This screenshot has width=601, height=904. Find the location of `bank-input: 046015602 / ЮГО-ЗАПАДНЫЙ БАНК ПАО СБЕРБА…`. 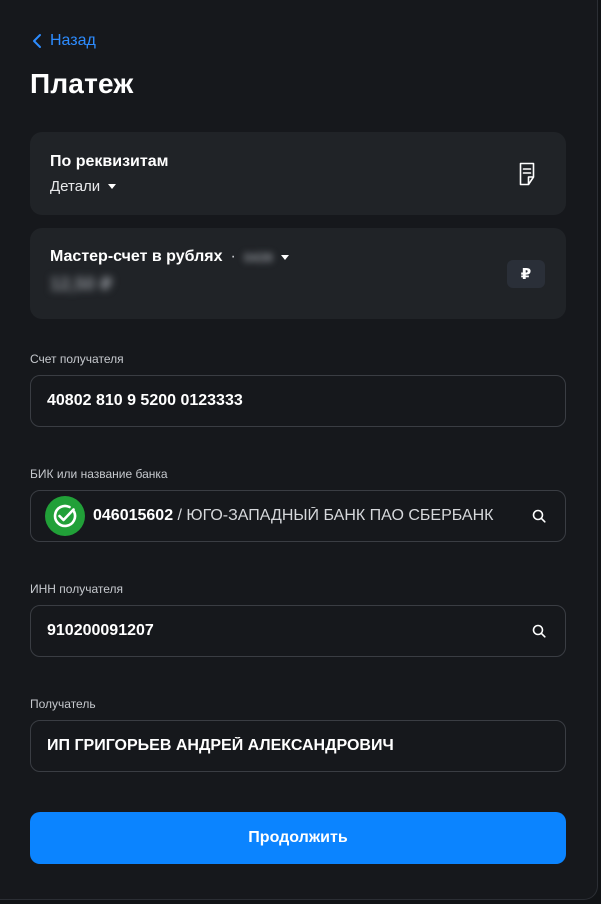

bank-input: 046015602 / ЮГО-ЗАПАДНЫЙ БАНК ПАО СБЕРБА… is located at coordinates (298, 516).